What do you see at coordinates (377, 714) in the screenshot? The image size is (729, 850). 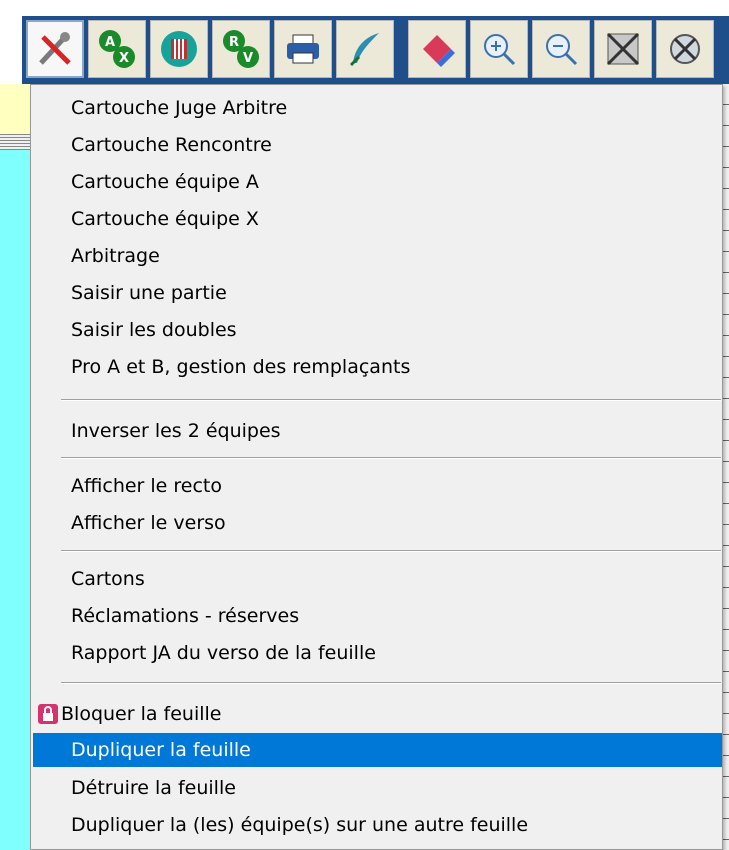 I see `menu-item-bloquer-feuille: Bloquer la feuille` at bounding box center [377, 714].